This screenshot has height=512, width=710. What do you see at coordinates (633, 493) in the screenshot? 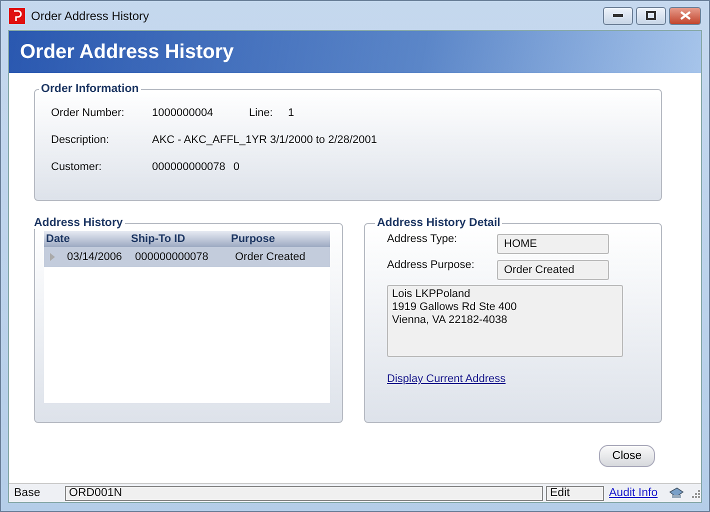
I see `audit-info-link: Audit Info` at bounding box center [633, 493].